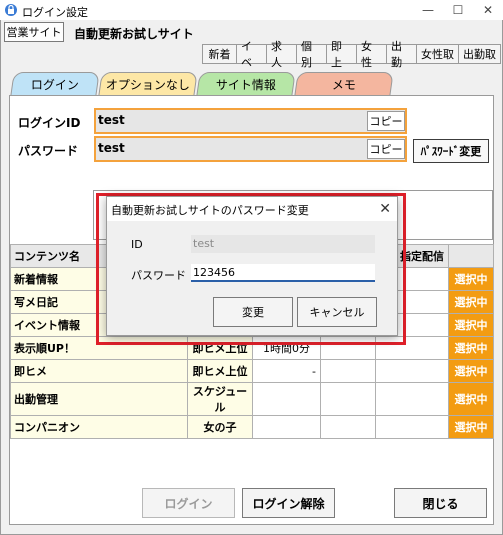 The width and height of the screenshot is (503, 535). I want to click on minimize-button: —, so click(428, 10).